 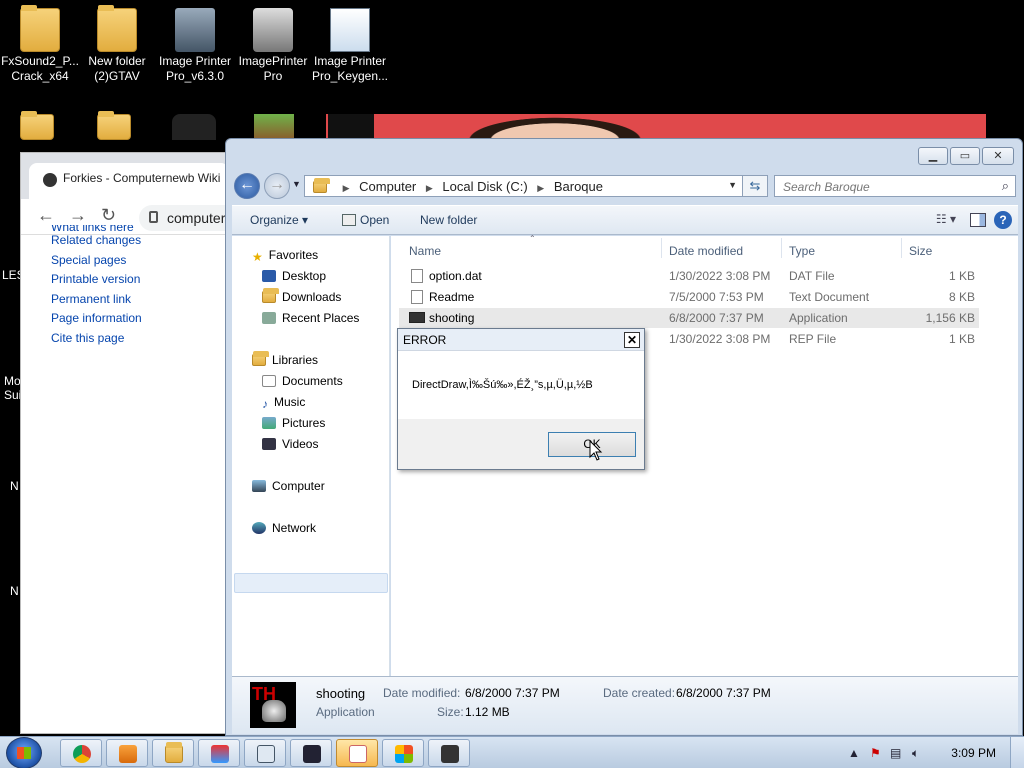 What do you see at coordinates (284, 528) in the screenshot?
I see `nav-network: Network` at bounding box center [284, 528].